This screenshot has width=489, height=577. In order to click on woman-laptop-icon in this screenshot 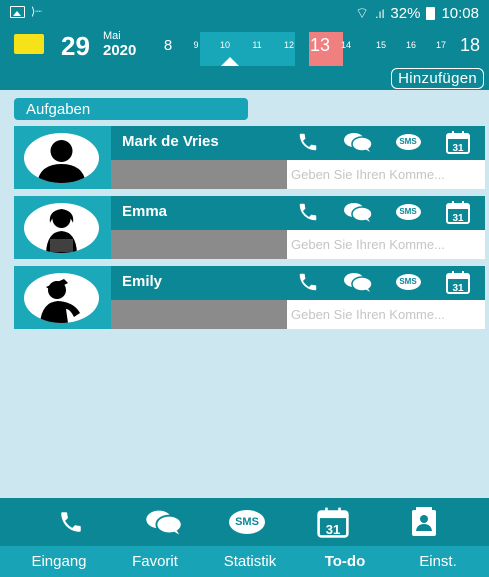, I will do `click(61, 228)`.